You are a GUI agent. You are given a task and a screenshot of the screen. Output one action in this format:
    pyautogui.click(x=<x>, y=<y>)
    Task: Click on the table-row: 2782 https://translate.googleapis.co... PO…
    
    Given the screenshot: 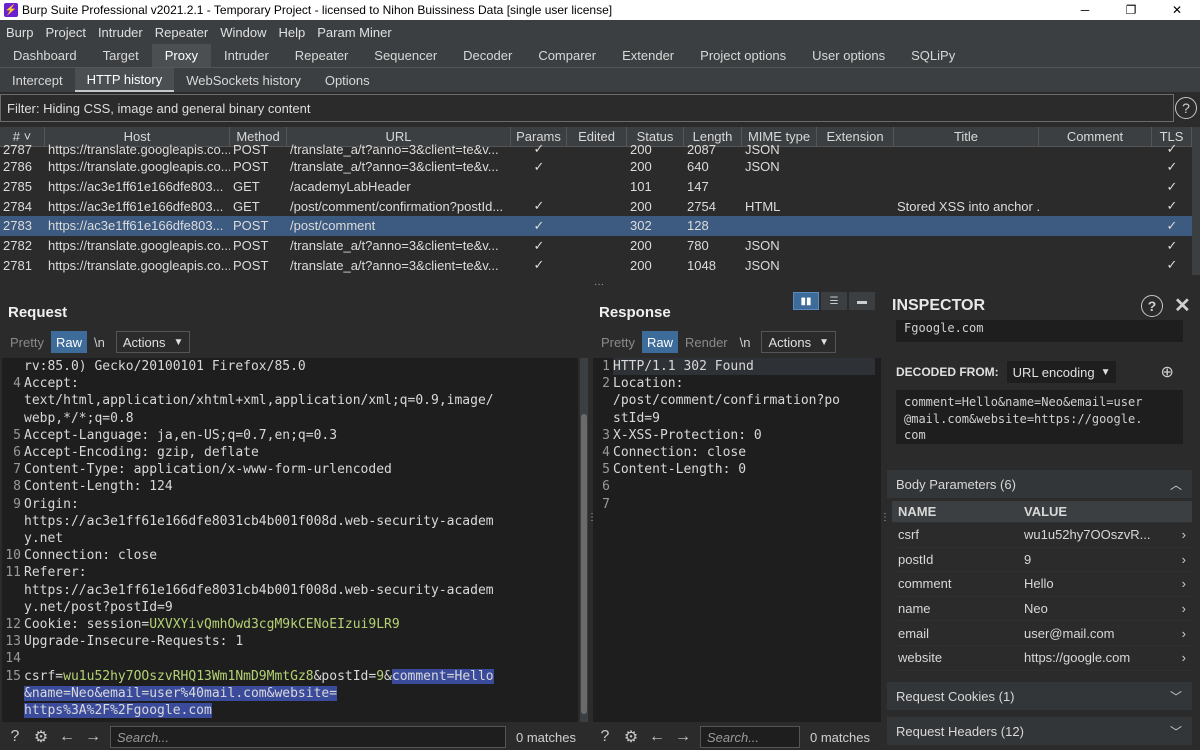 What is the action you would take?
    pyautogui.click(x=596, y=246)
    